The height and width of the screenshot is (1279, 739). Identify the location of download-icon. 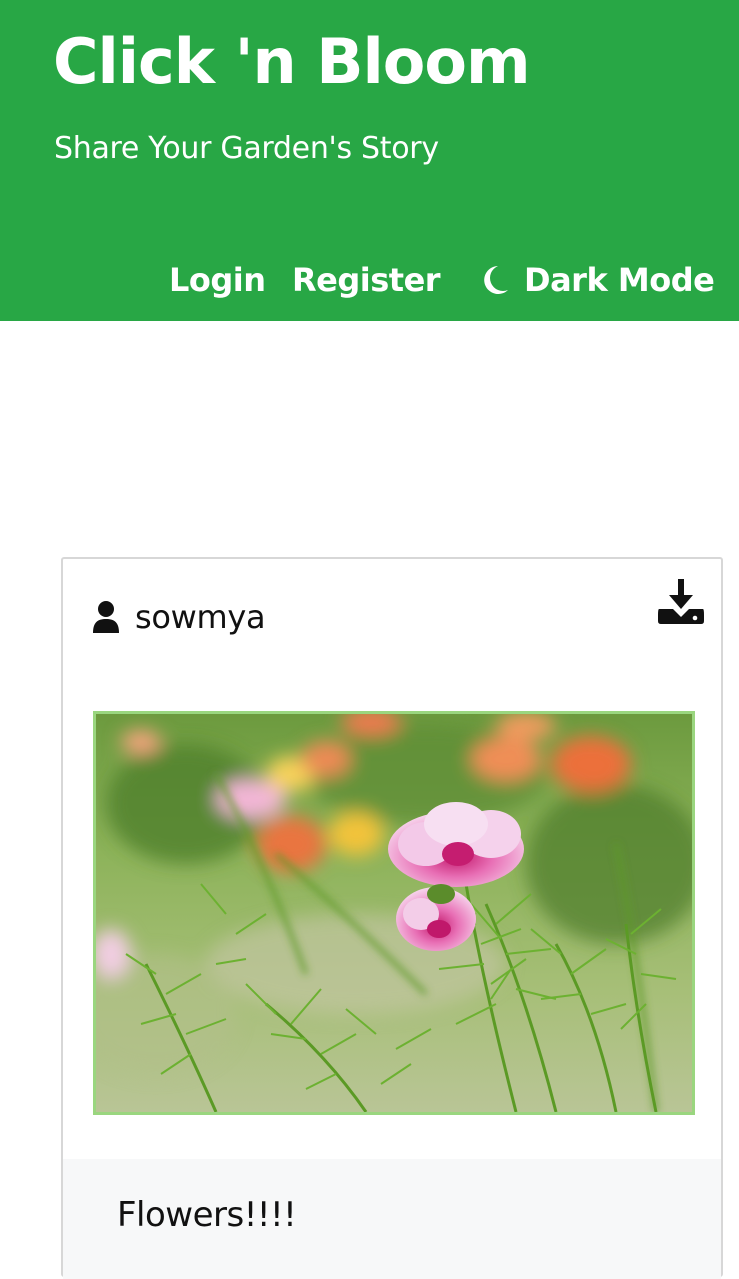
(681, 605).